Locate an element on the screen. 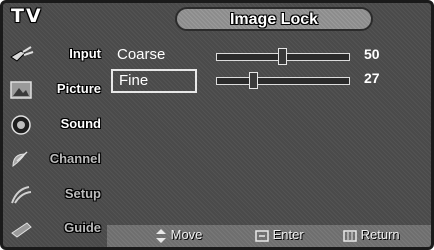 Image resolution: width=434 pixels, height=250 pixels. speaker-icon is located at coordinates (21, 125).